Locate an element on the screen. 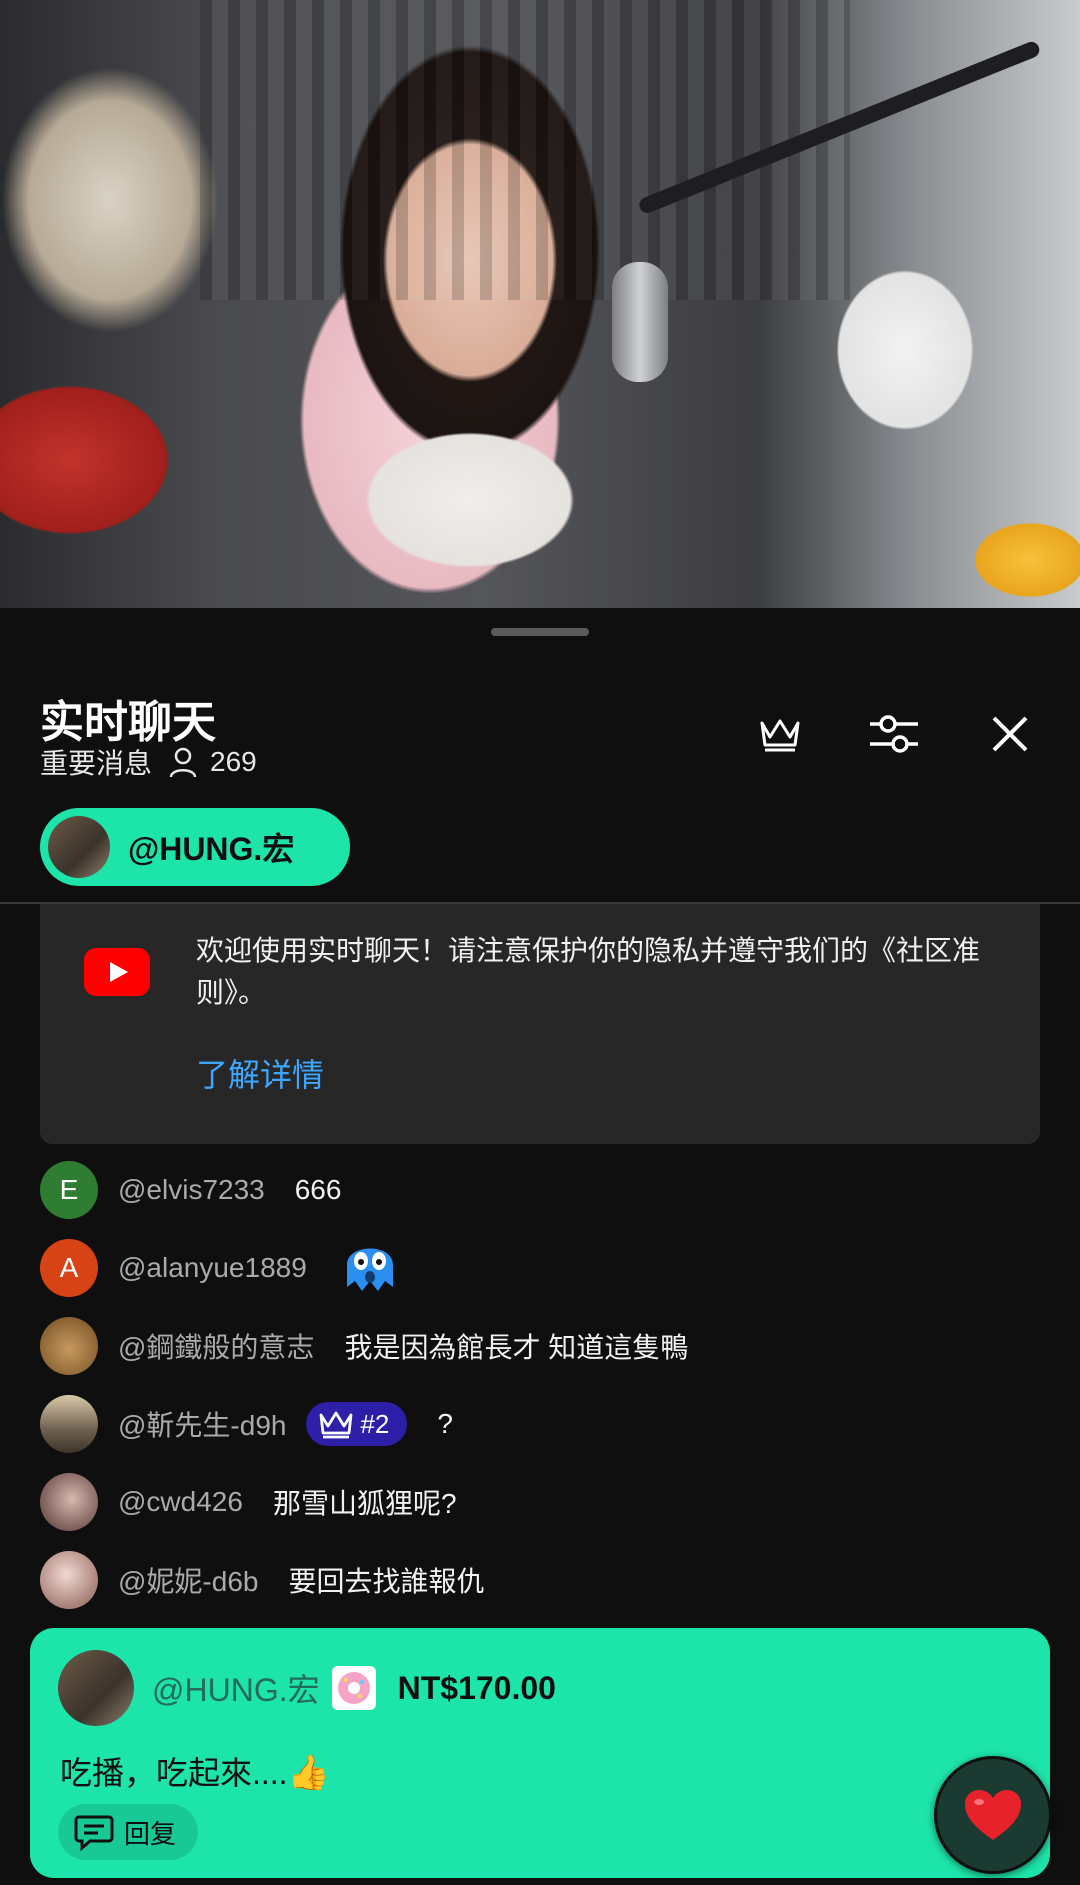 The width and height of the screenshot is (1080, 1885). chat-message: A @alanyue1889 is located at coordinates (219, 1268).